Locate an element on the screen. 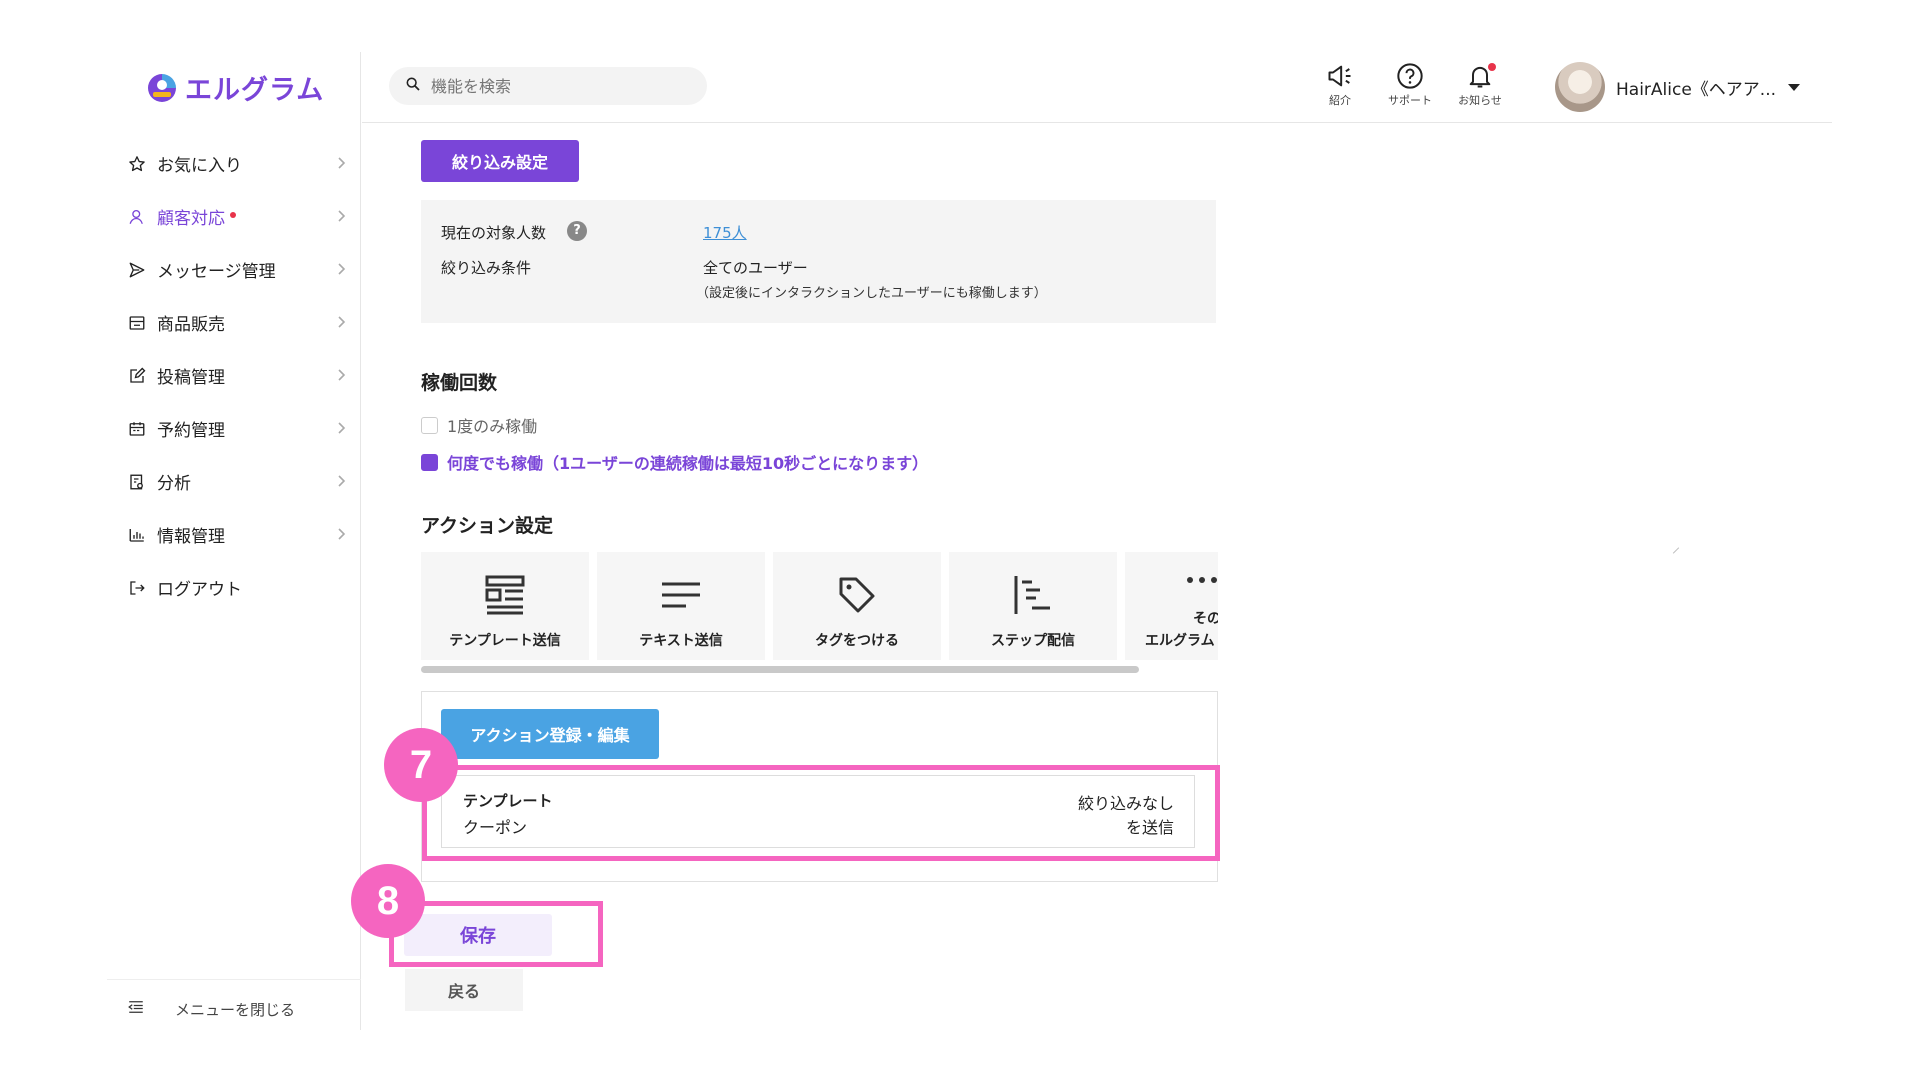 The width and height of the screenshot is (1920, 1080). notifications-button: お知らせ is located at coordinates (1480, 85).